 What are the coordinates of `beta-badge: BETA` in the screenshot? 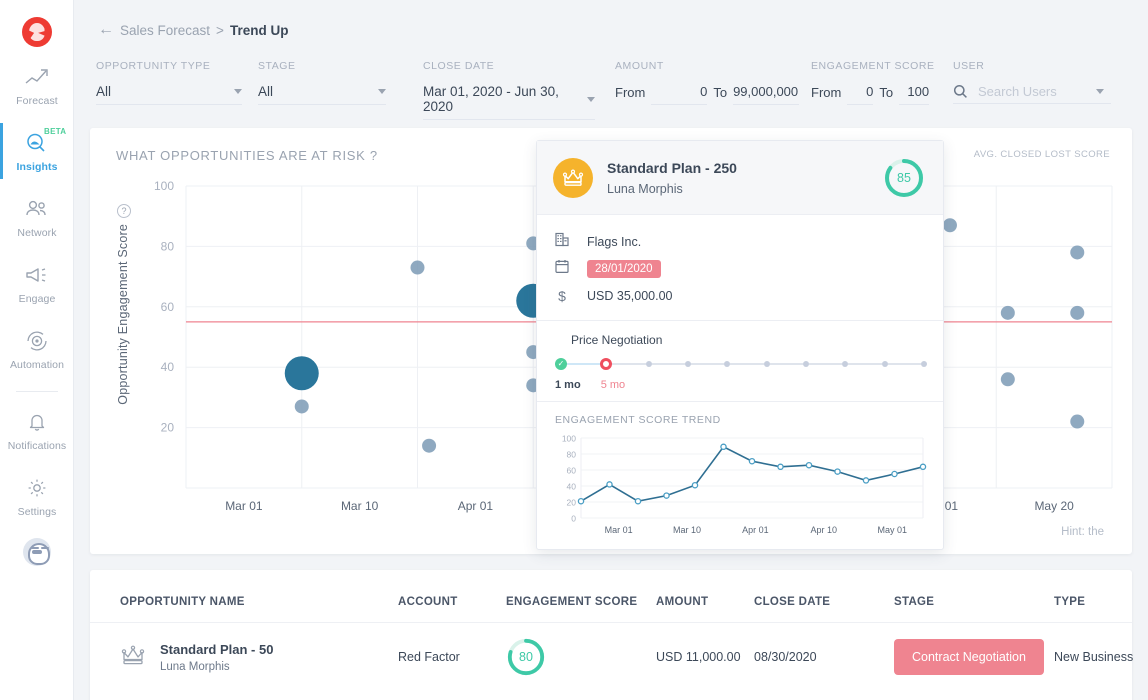 It's located at (55, 131).